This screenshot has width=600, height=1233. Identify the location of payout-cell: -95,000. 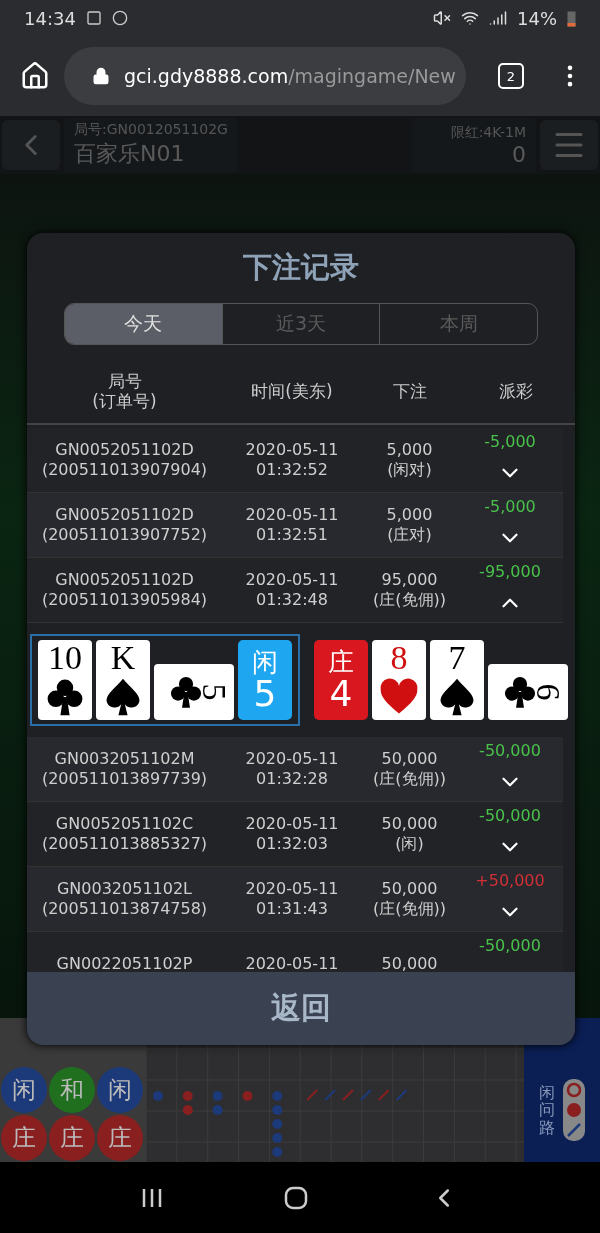
(510, 571).